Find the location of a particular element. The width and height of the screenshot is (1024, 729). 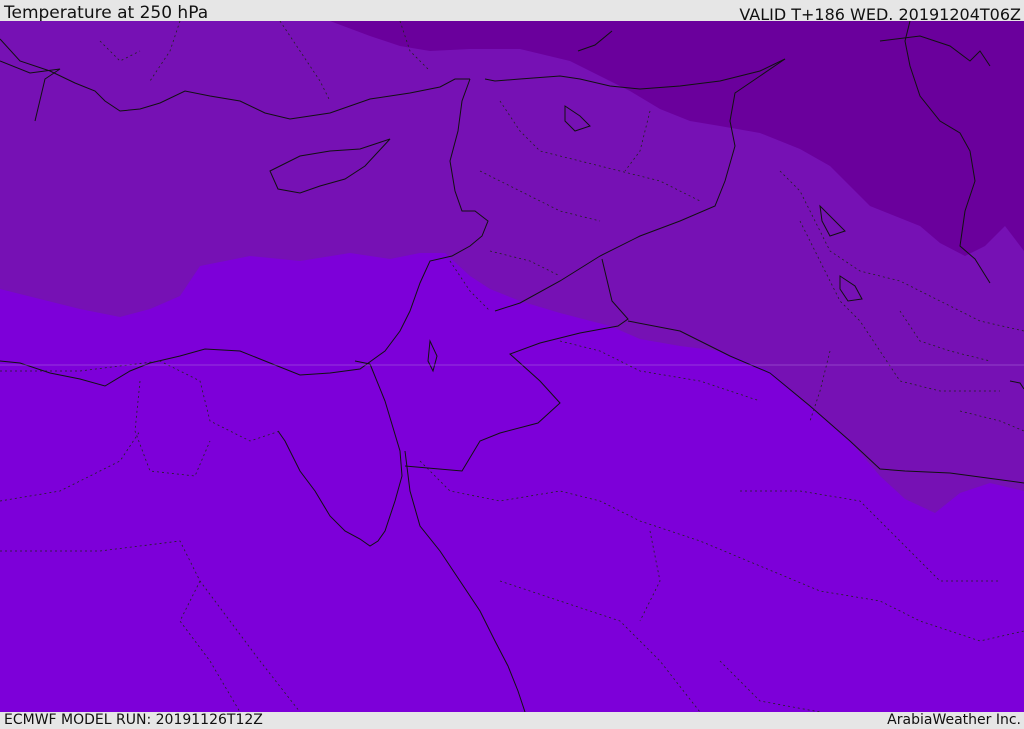

credit-label: ArabiaWeather Inc. is located at coordinates (954, 720).